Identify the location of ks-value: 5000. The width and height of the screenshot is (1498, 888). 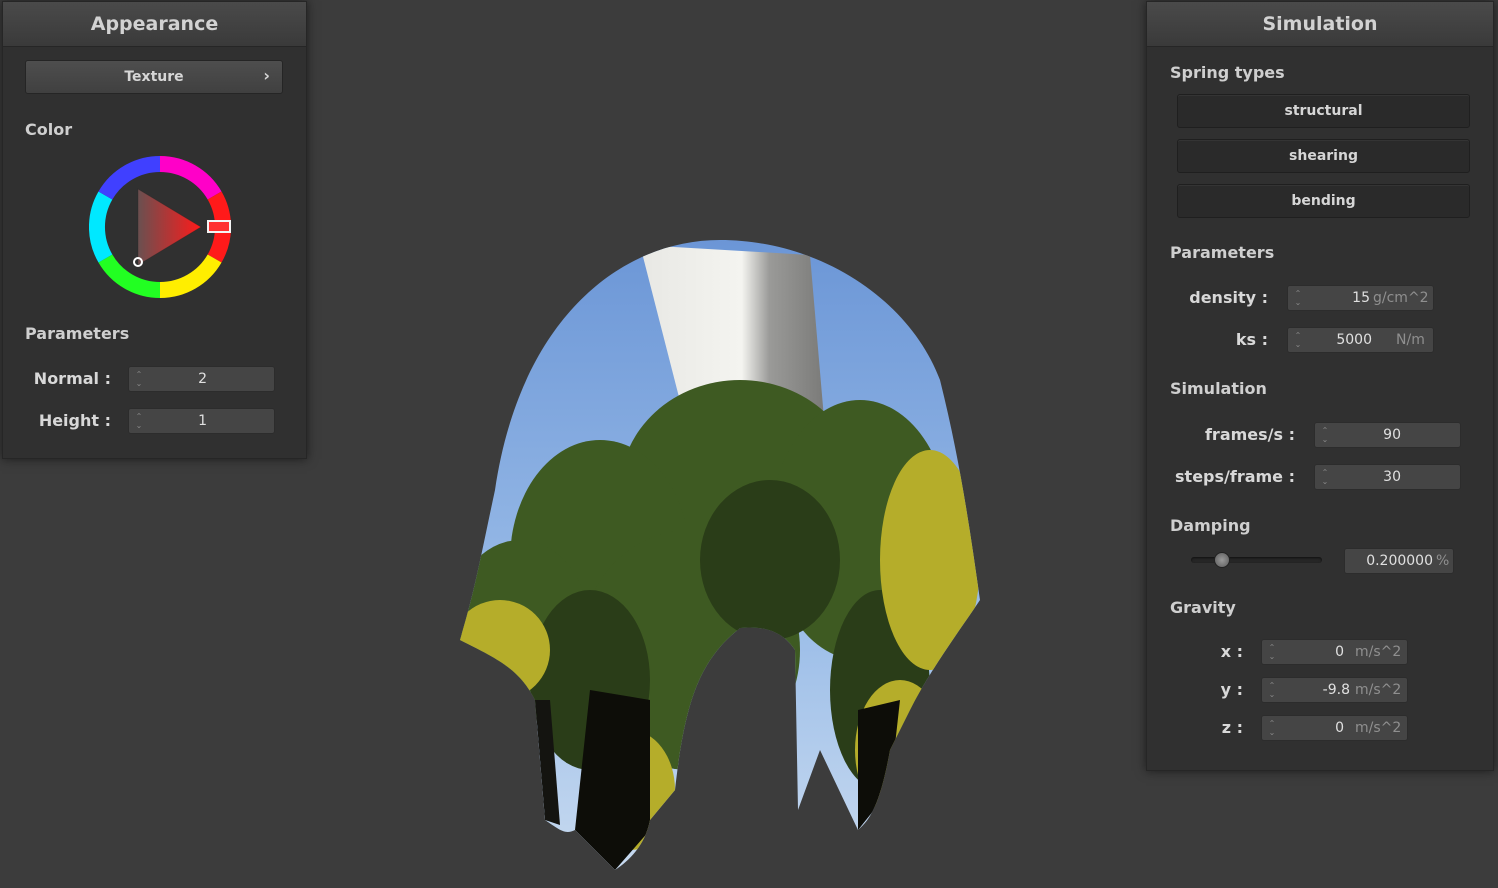
(1354, 340).